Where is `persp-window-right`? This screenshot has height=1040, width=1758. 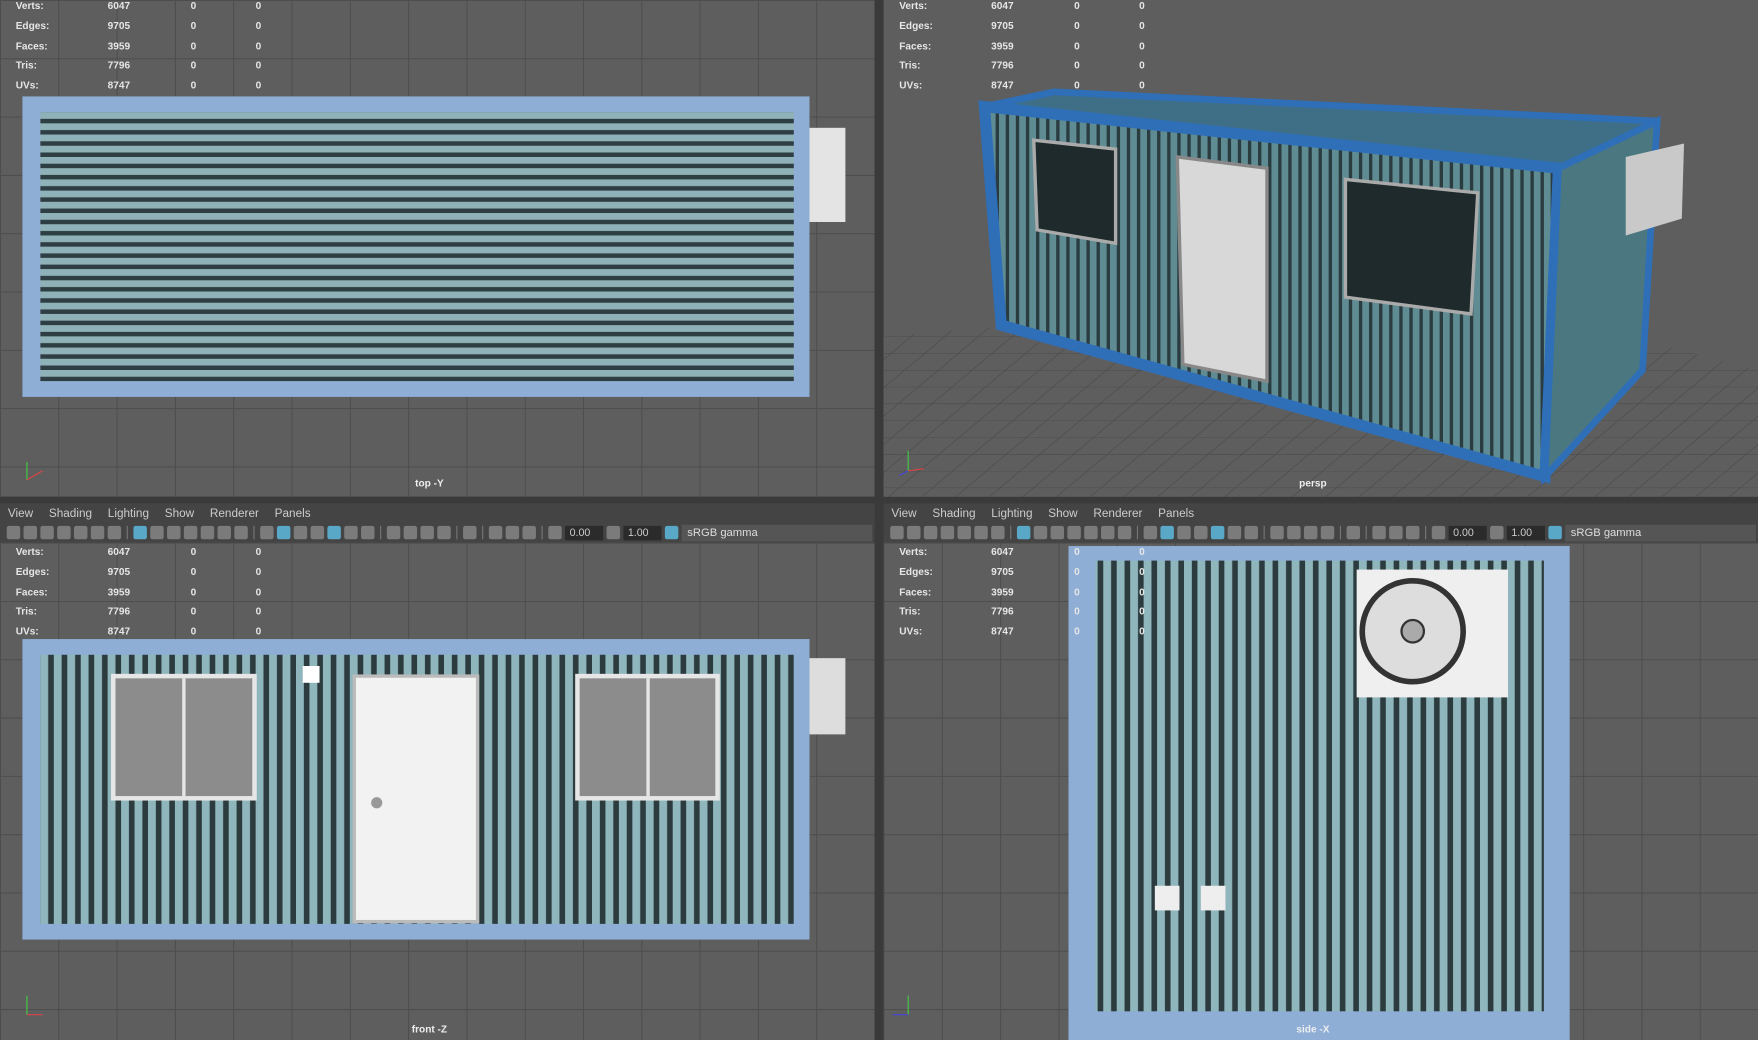
persp-window-right is located at coordinates (1411, 246).